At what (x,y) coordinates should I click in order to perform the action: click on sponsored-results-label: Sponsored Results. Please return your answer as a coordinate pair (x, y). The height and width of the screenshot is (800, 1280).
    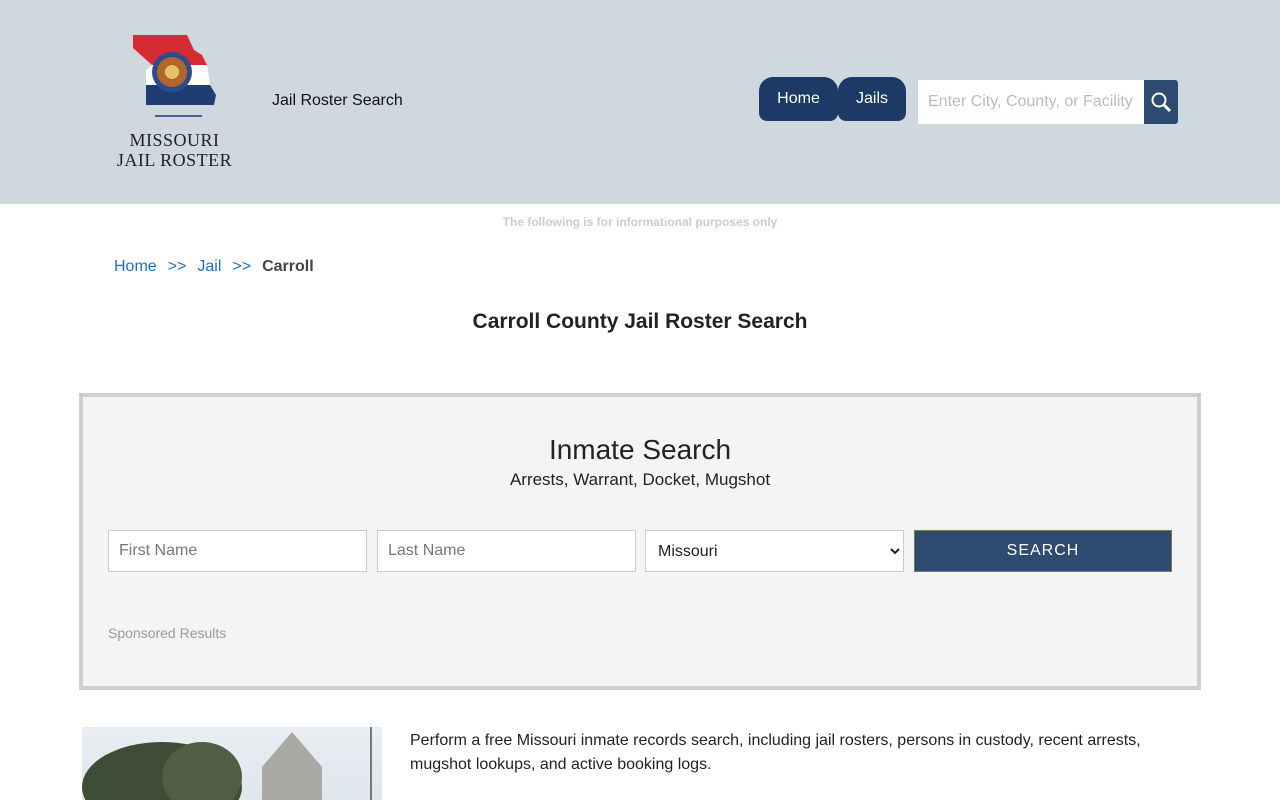
    Looking at the image, I should click on (167, 633).